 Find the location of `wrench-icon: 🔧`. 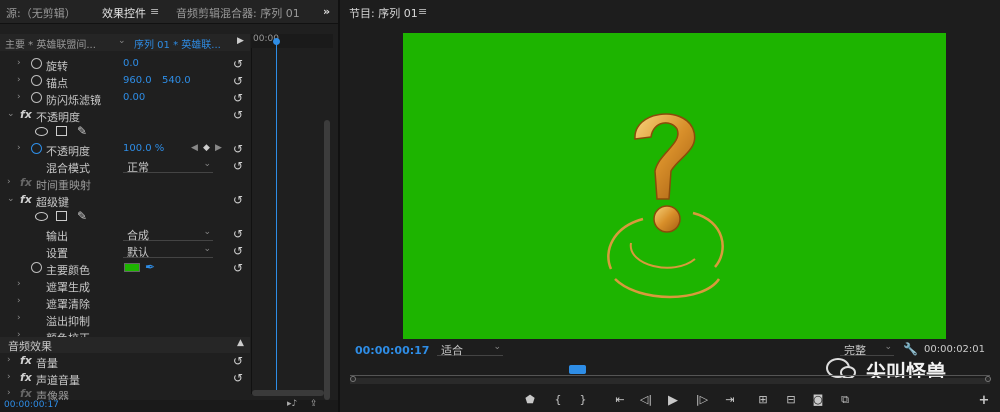

wrench-icon: 🔧 is located at coordinates (910, 349).